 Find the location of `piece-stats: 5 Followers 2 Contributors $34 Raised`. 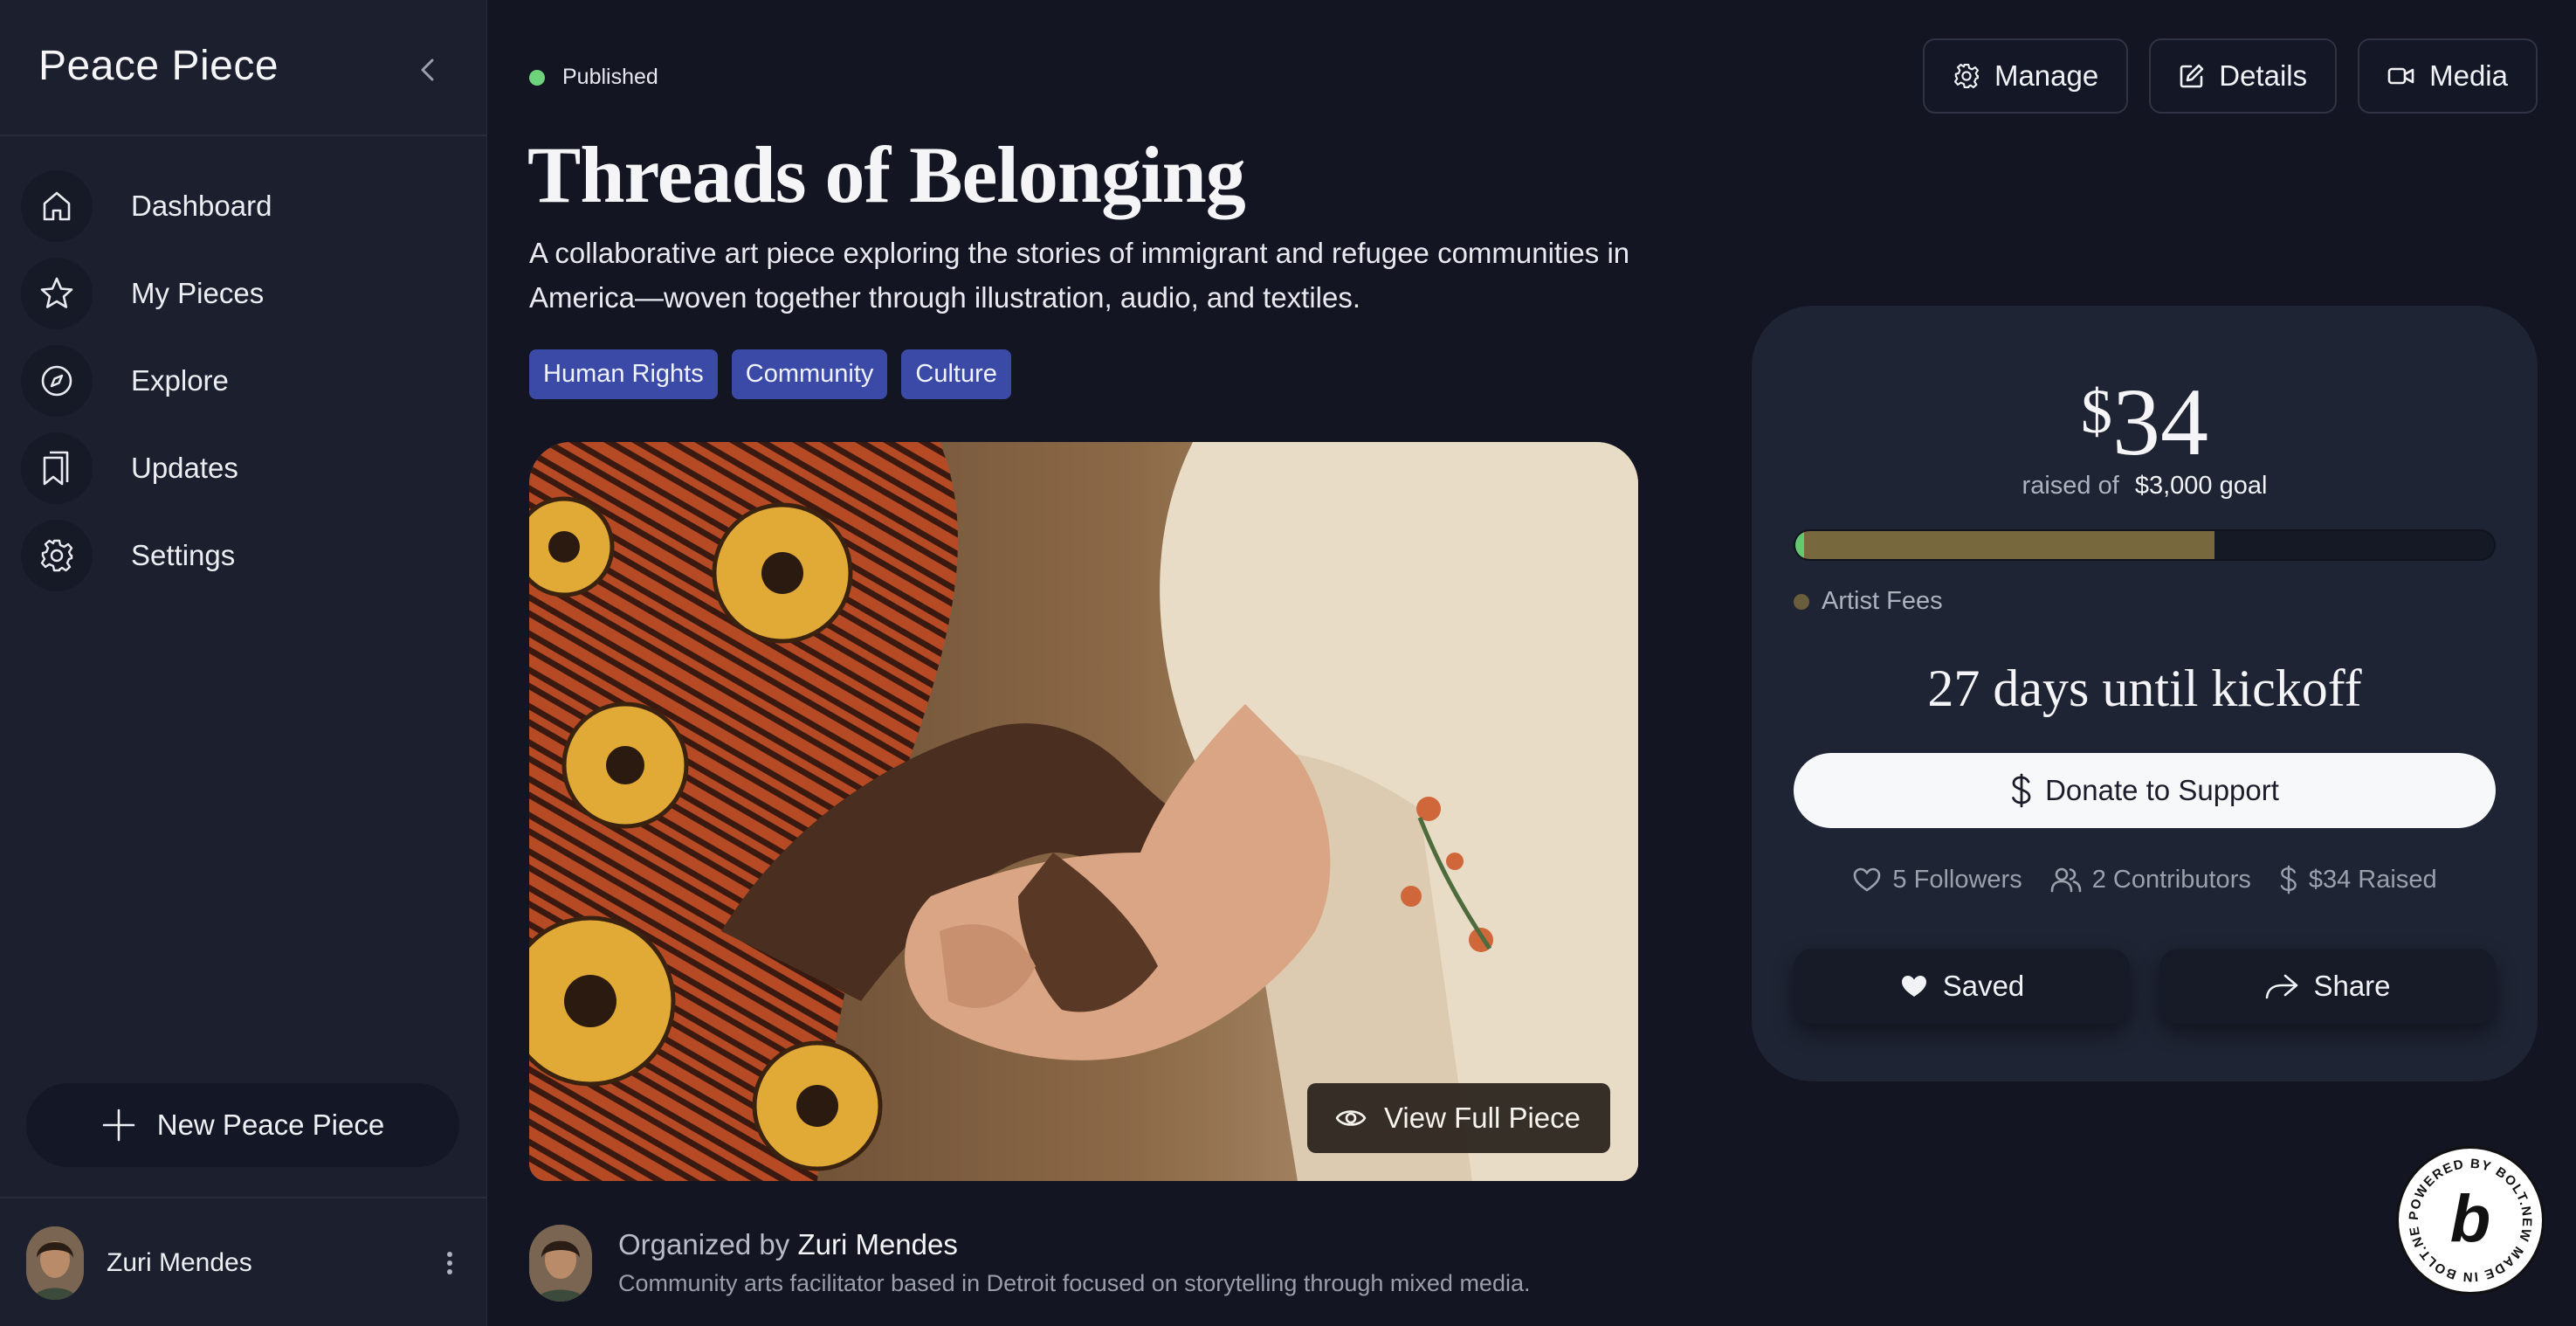

piece-stats: 5 Followers 2 Contributors $34 Raised is located at coordinates (2145, 879).